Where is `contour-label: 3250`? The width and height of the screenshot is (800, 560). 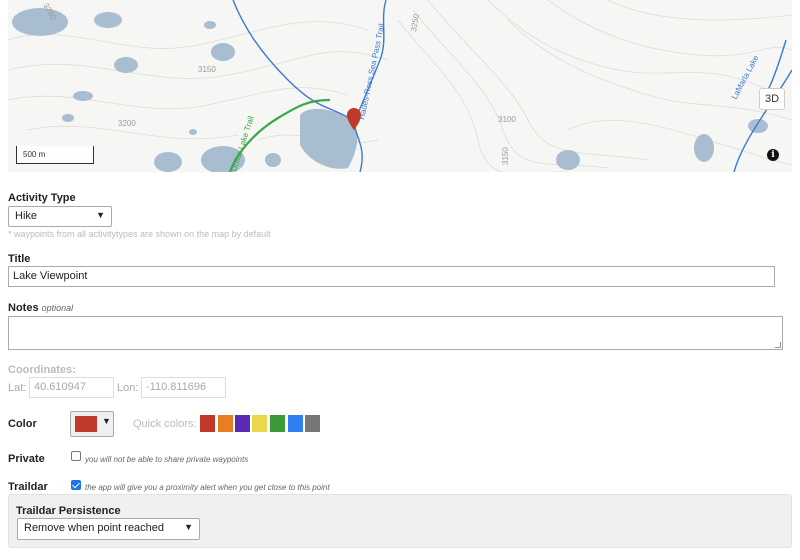 contour-label: 3250 is located at coordinates (415, 23).